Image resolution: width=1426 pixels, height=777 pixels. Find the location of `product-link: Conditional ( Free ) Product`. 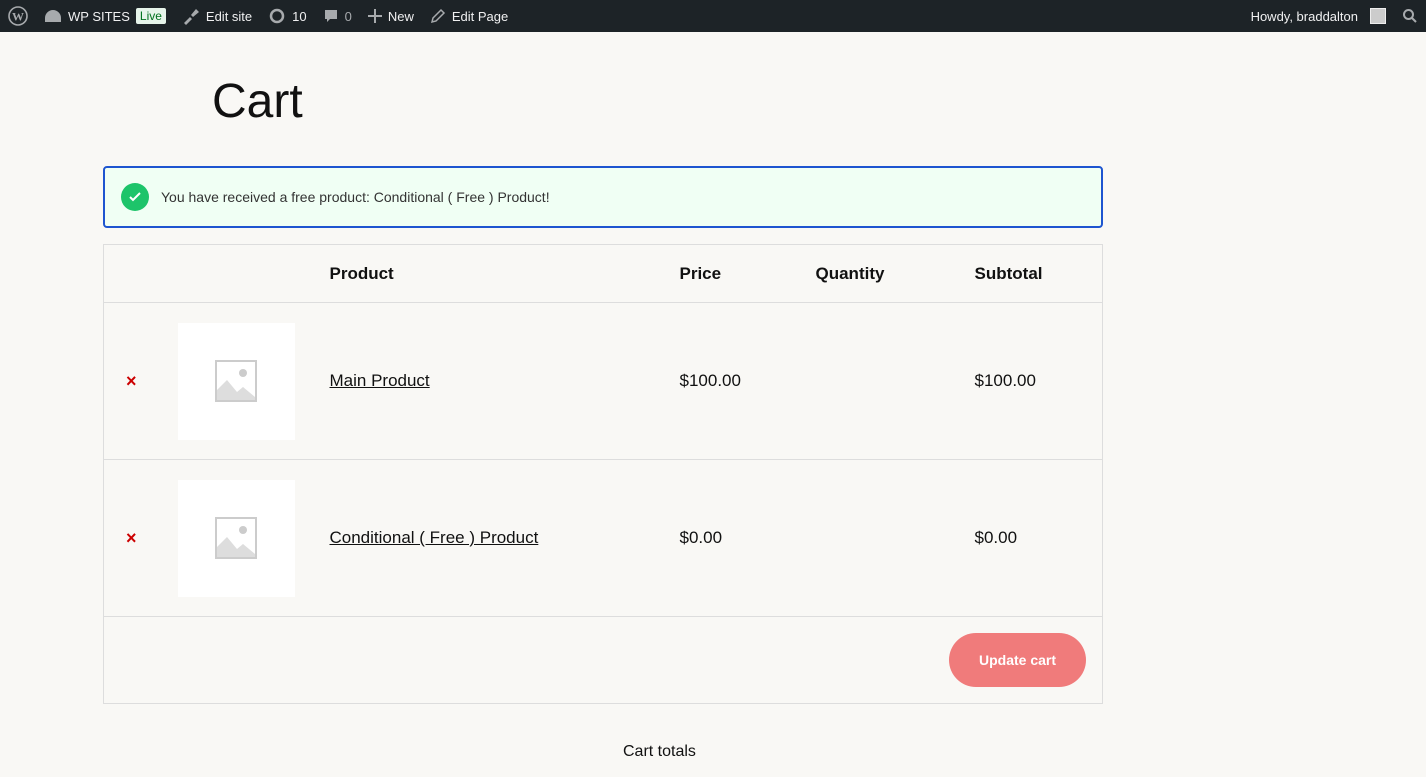

product-link: Conditional ( Free ) Product is located at coordinates (434, 537).